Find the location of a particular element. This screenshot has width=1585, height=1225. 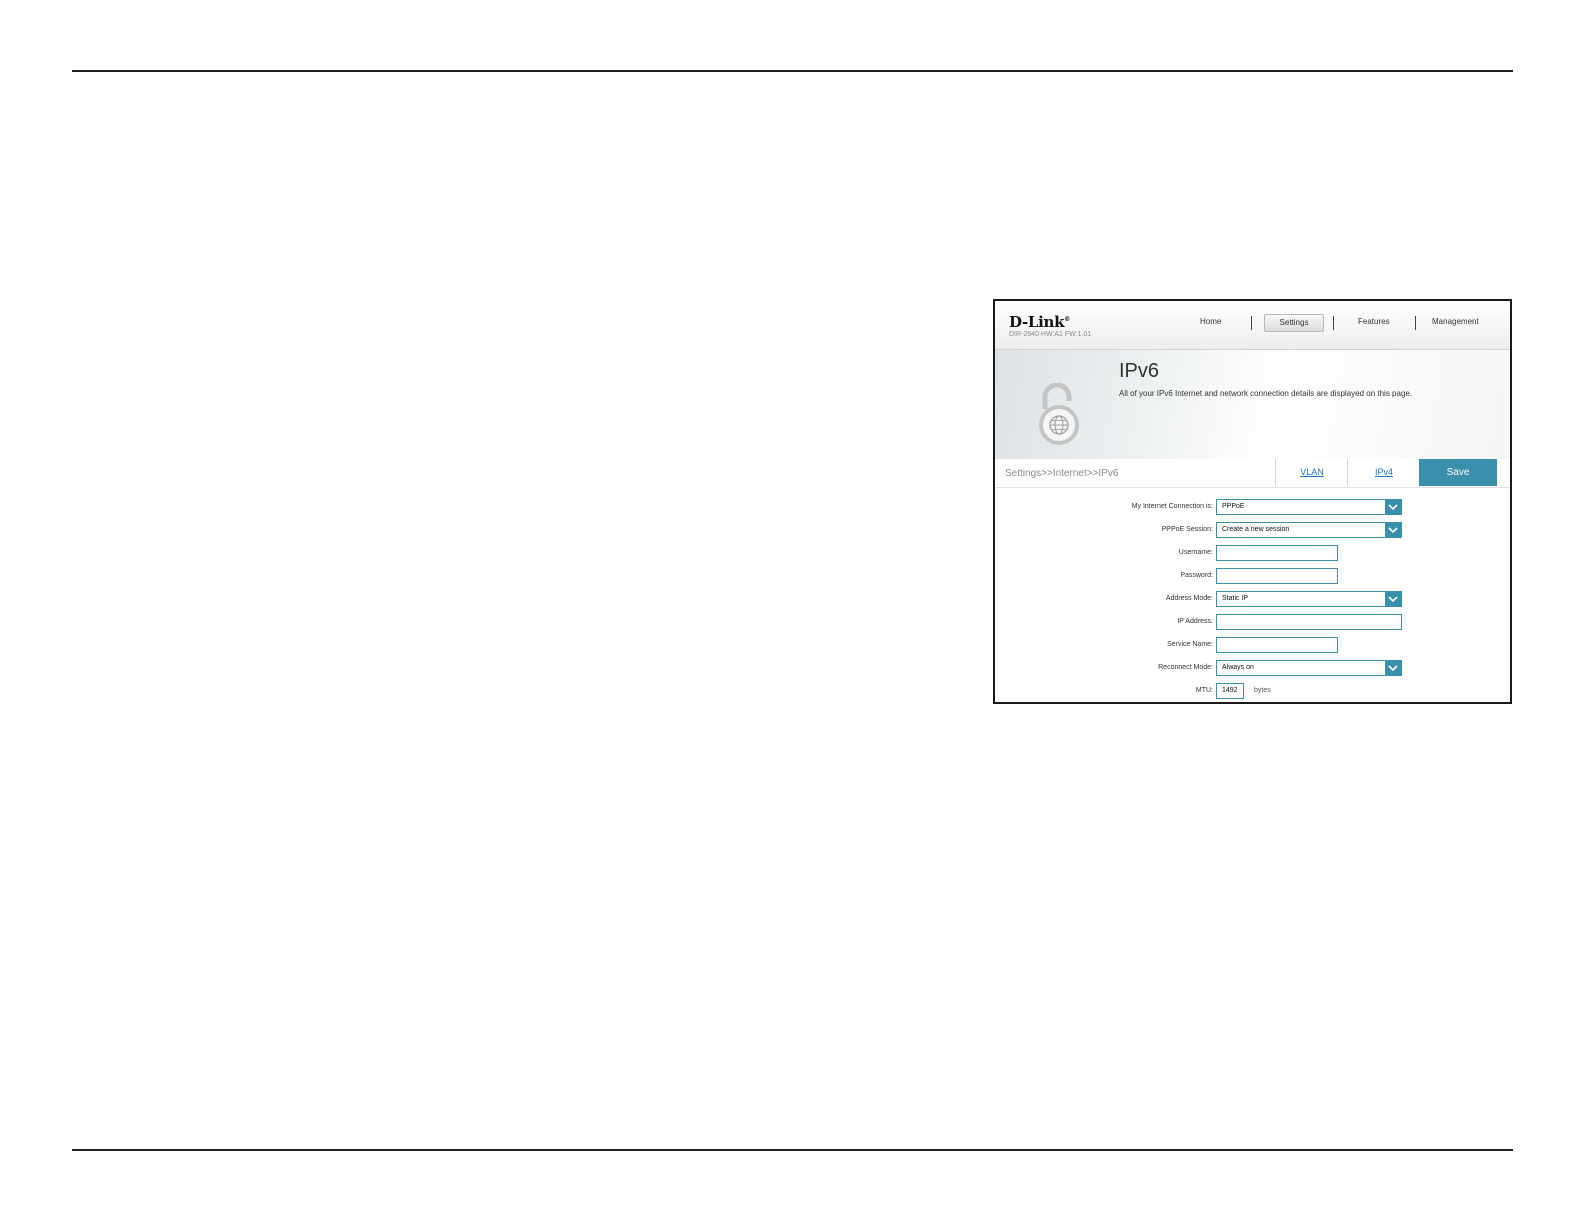

service-name-row: Service Name: is located at coordinates (1252, 645).